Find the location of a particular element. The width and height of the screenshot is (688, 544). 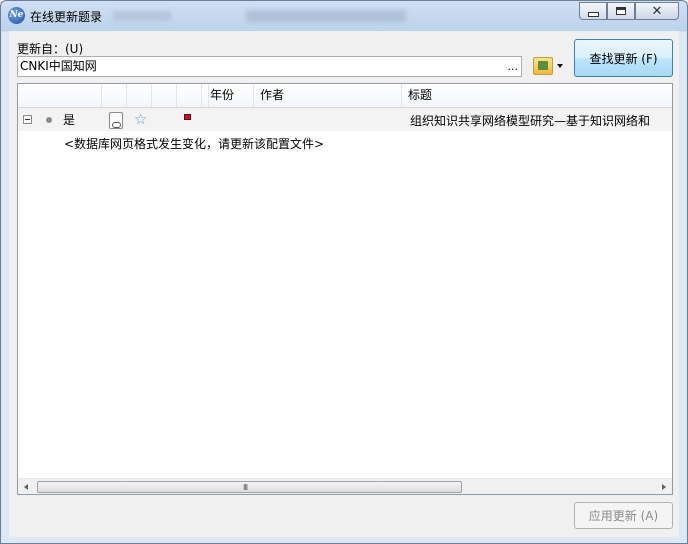

column-header-attachment is located at coordinates (114, 95).